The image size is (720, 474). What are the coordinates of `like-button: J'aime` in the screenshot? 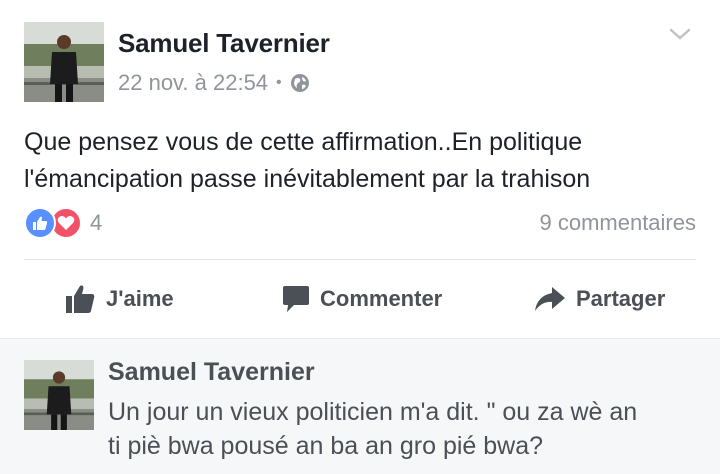 It's located at (119, 299).